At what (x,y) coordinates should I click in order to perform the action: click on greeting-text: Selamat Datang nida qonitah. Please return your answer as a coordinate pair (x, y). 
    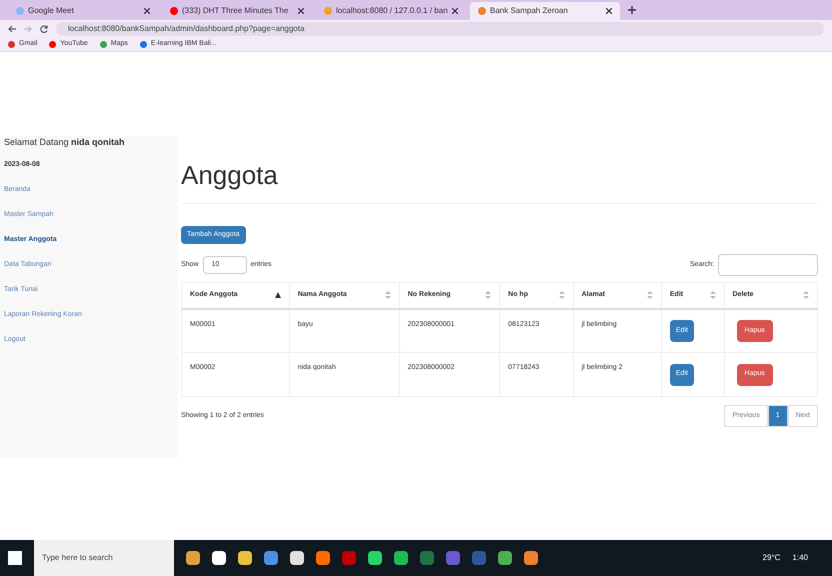
    Looking at the image, I should click on (65, 142).